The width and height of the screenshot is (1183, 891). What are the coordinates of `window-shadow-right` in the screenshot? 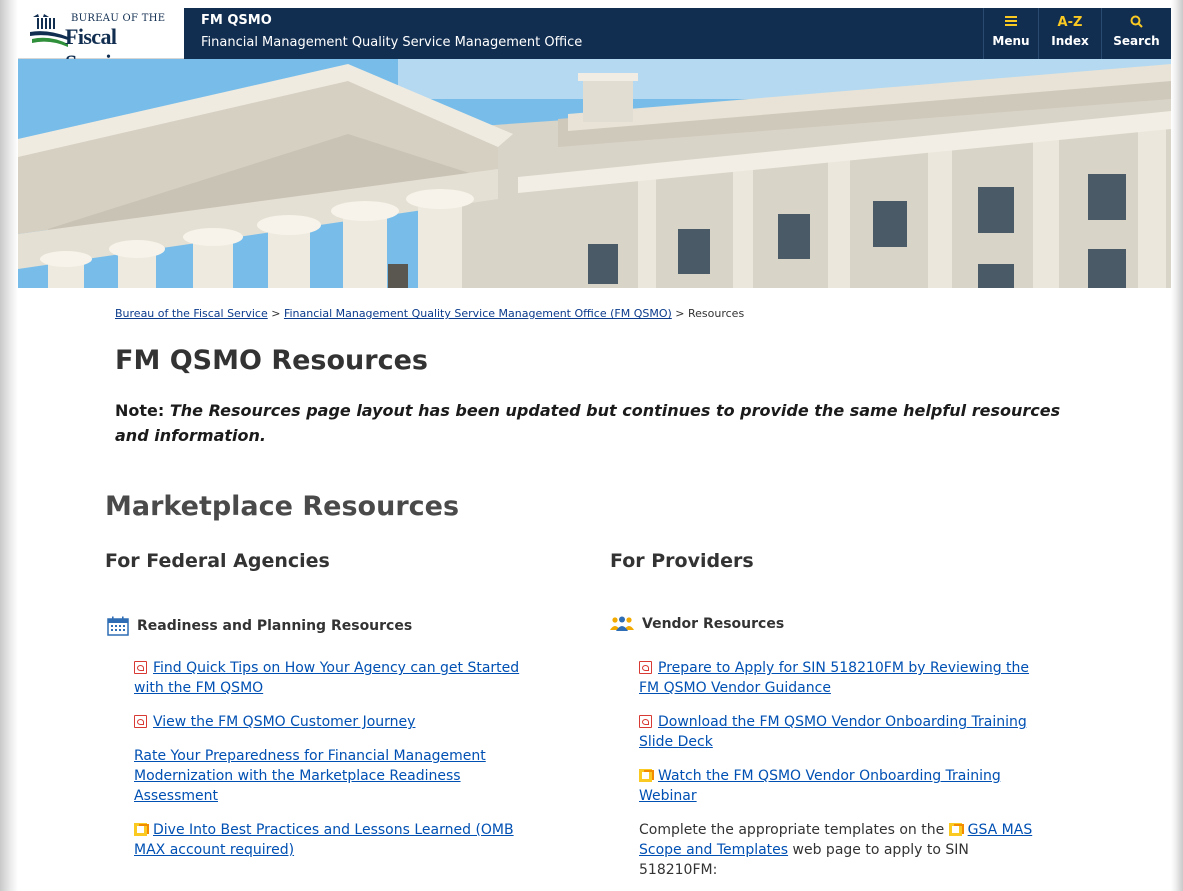 It's located at (1177, 445).